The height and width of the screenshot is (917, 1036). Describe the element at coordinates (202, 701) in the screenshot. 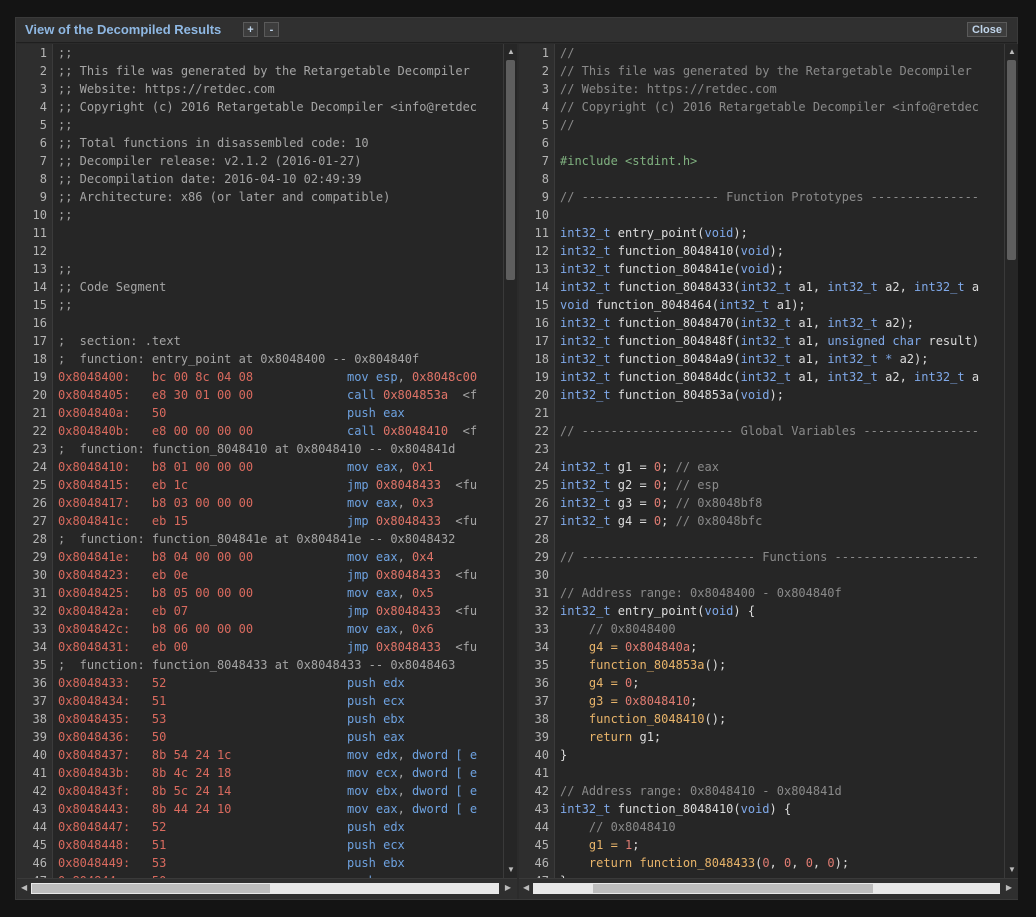

I see `code-token: 0x8048434: 51` at that location.